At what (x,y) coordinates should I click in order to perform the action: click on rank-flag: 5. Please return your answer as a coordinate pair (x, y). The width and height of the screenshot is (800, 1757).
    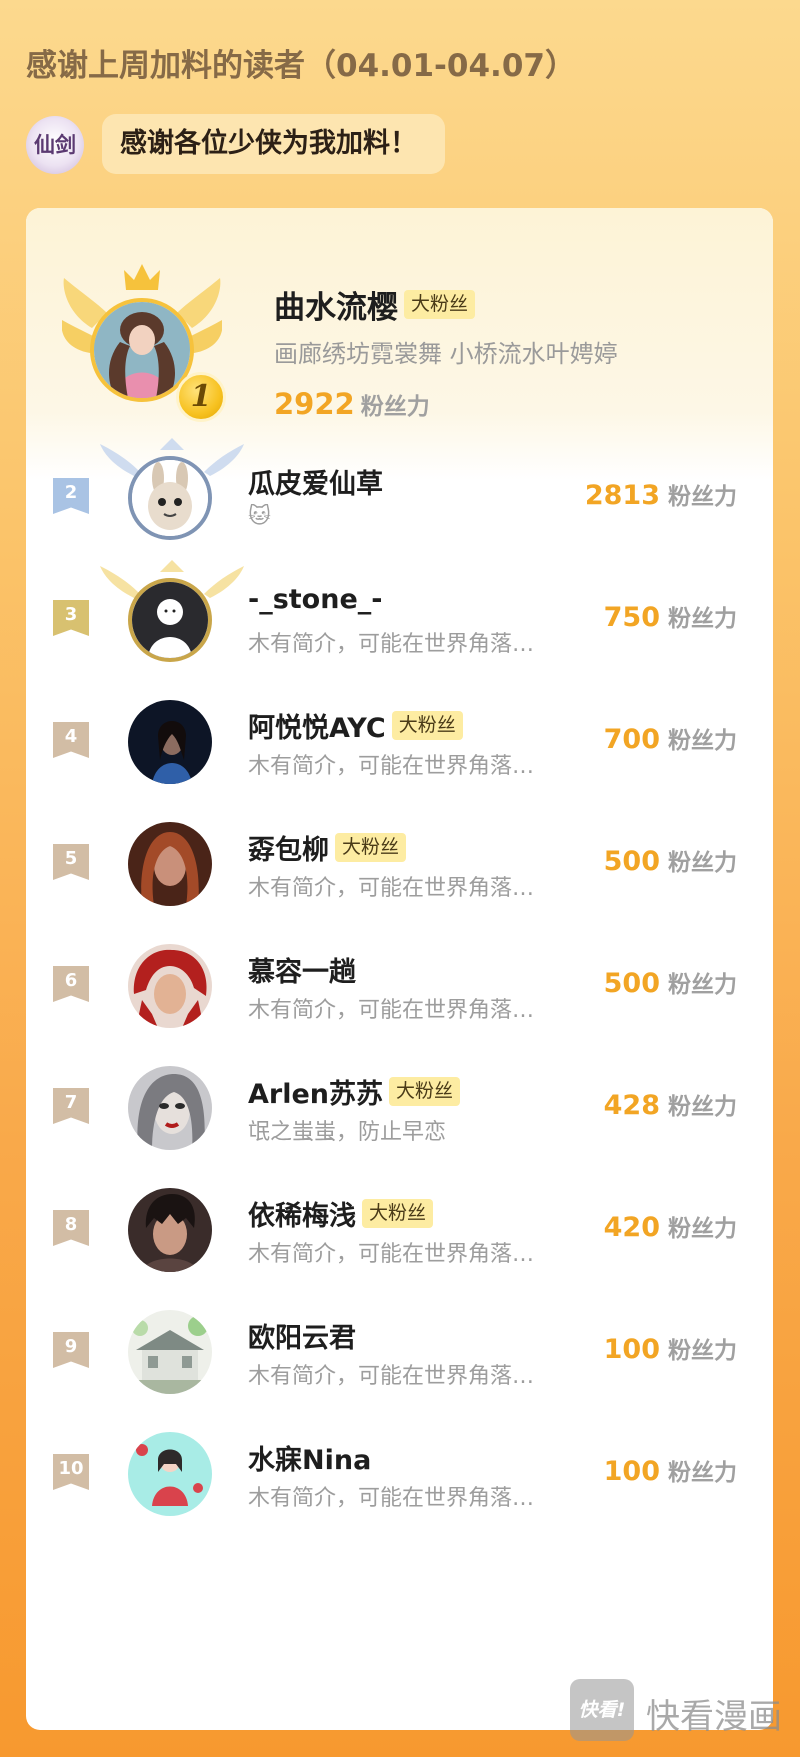
    Looking at the image, I should click on (71, 862).